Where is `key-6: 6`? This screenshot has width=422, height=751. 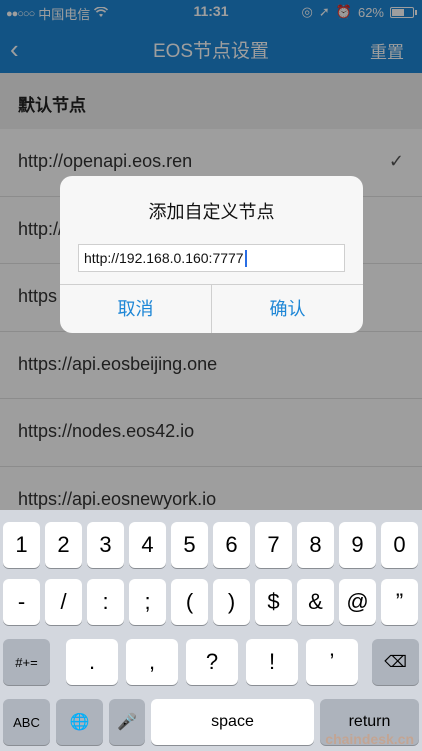 key-6: 6 is located at coordinates (231, 545).